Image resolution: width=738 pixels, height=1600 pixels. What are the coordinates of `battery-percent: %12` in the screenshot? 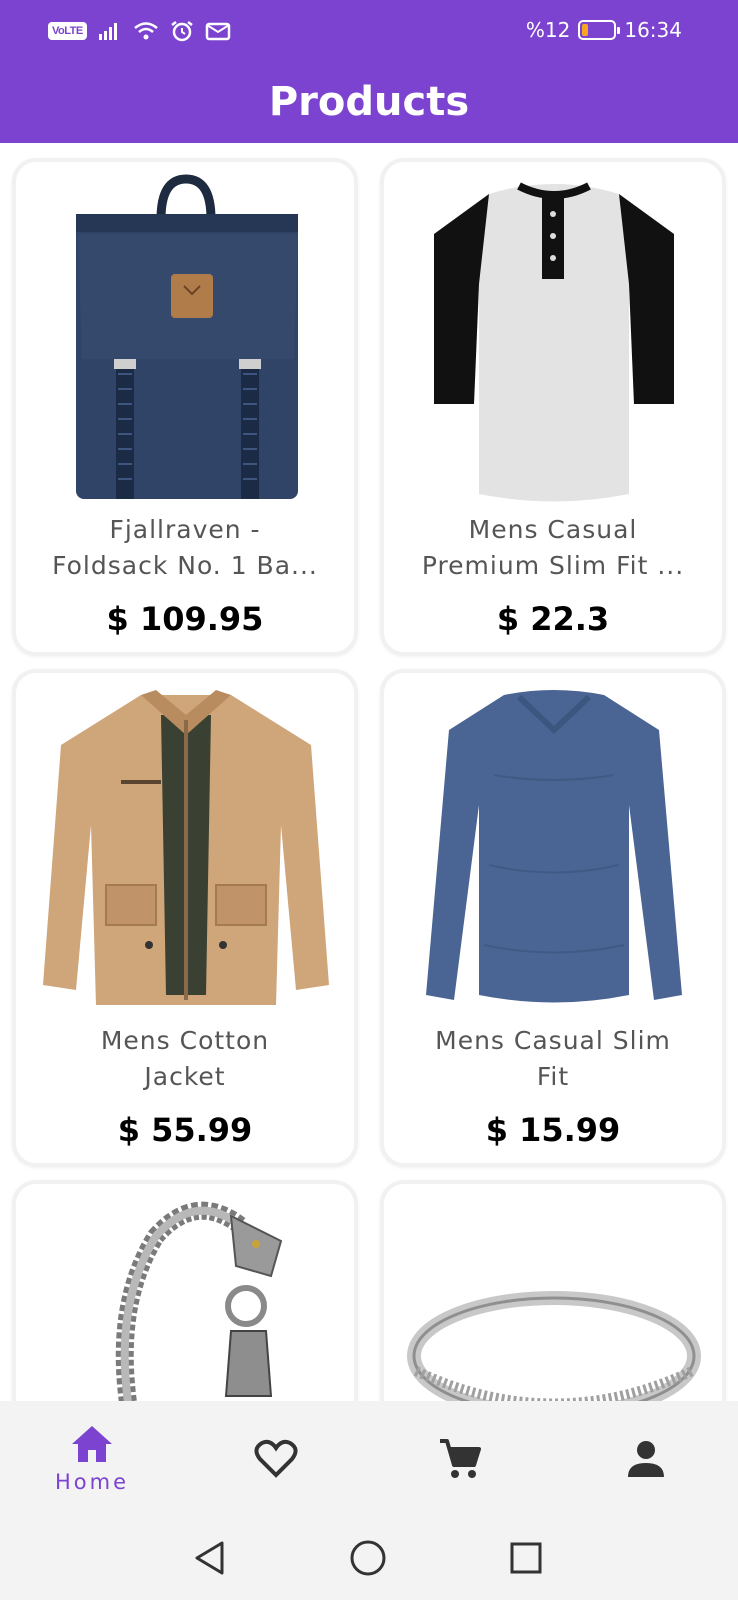 It's located at (548, 30).